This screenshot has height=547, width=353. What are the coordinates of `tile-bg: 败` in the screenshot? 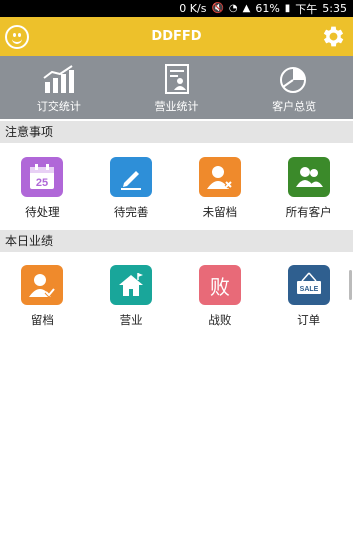 It's located at (219, 285).